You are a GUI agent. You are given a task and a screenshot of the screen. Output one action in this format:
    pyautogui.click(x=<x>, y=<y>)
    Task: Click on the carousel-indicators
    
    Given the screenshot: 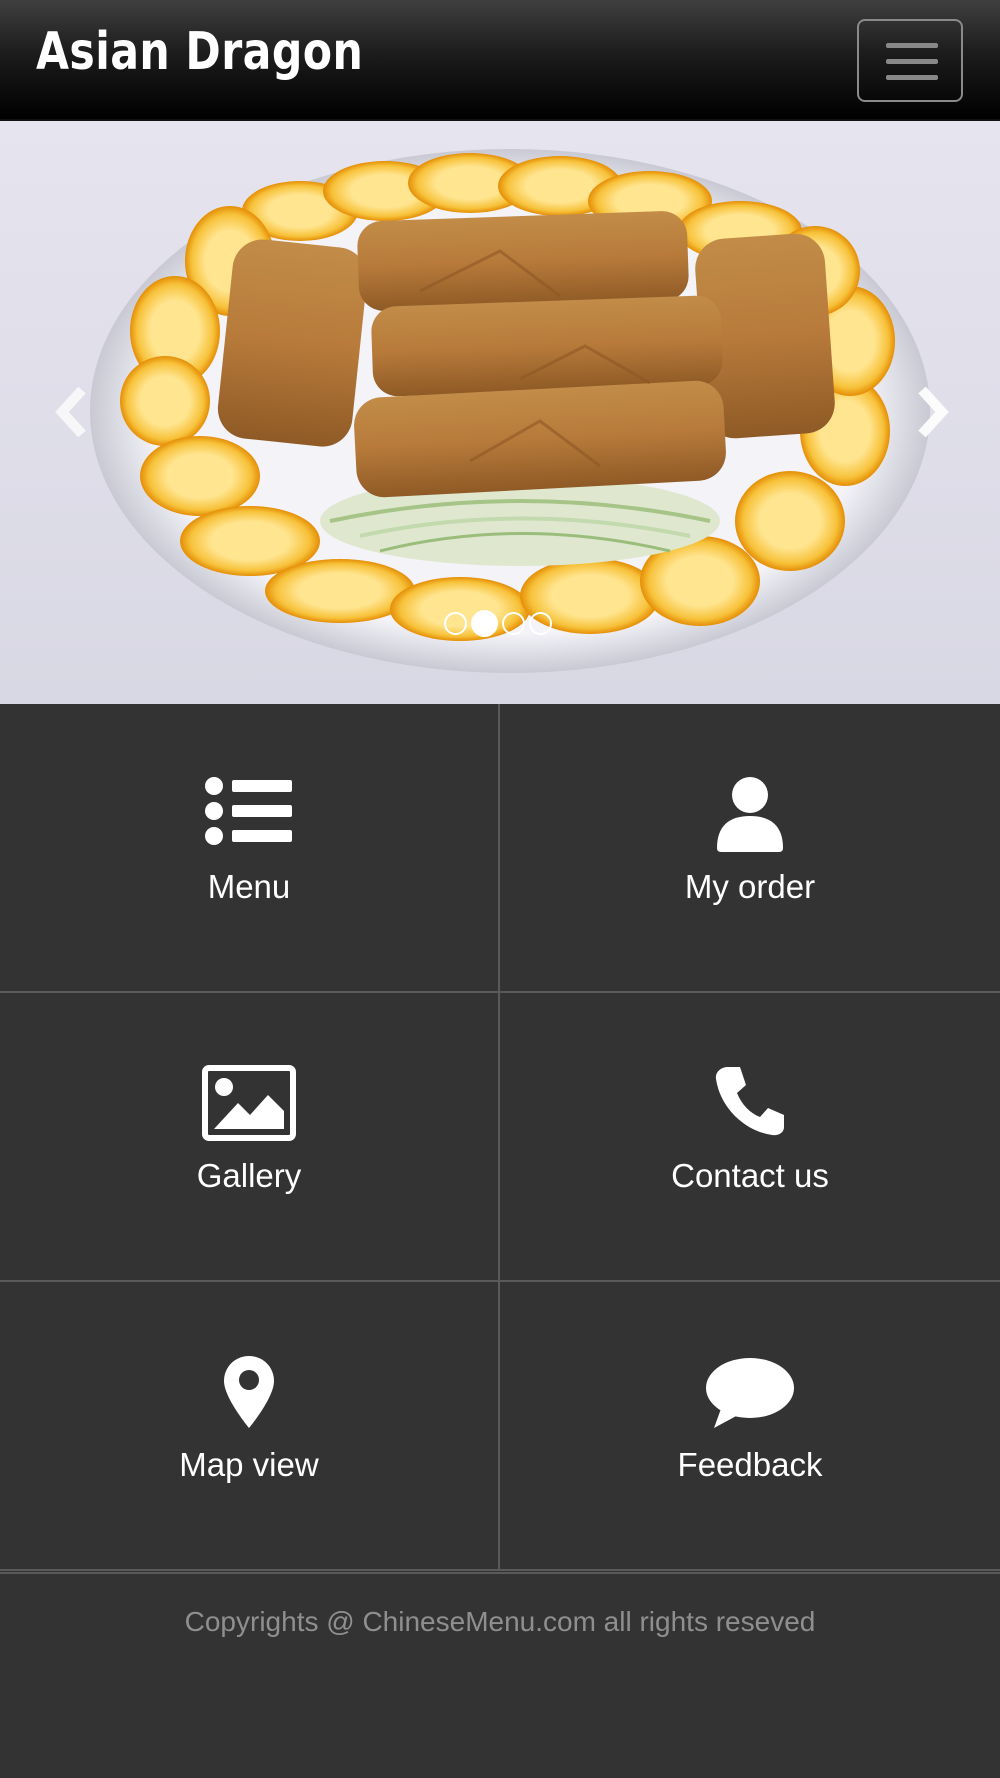 What is the action you would take?
    pyautogui.click(x=498, y=623)
    